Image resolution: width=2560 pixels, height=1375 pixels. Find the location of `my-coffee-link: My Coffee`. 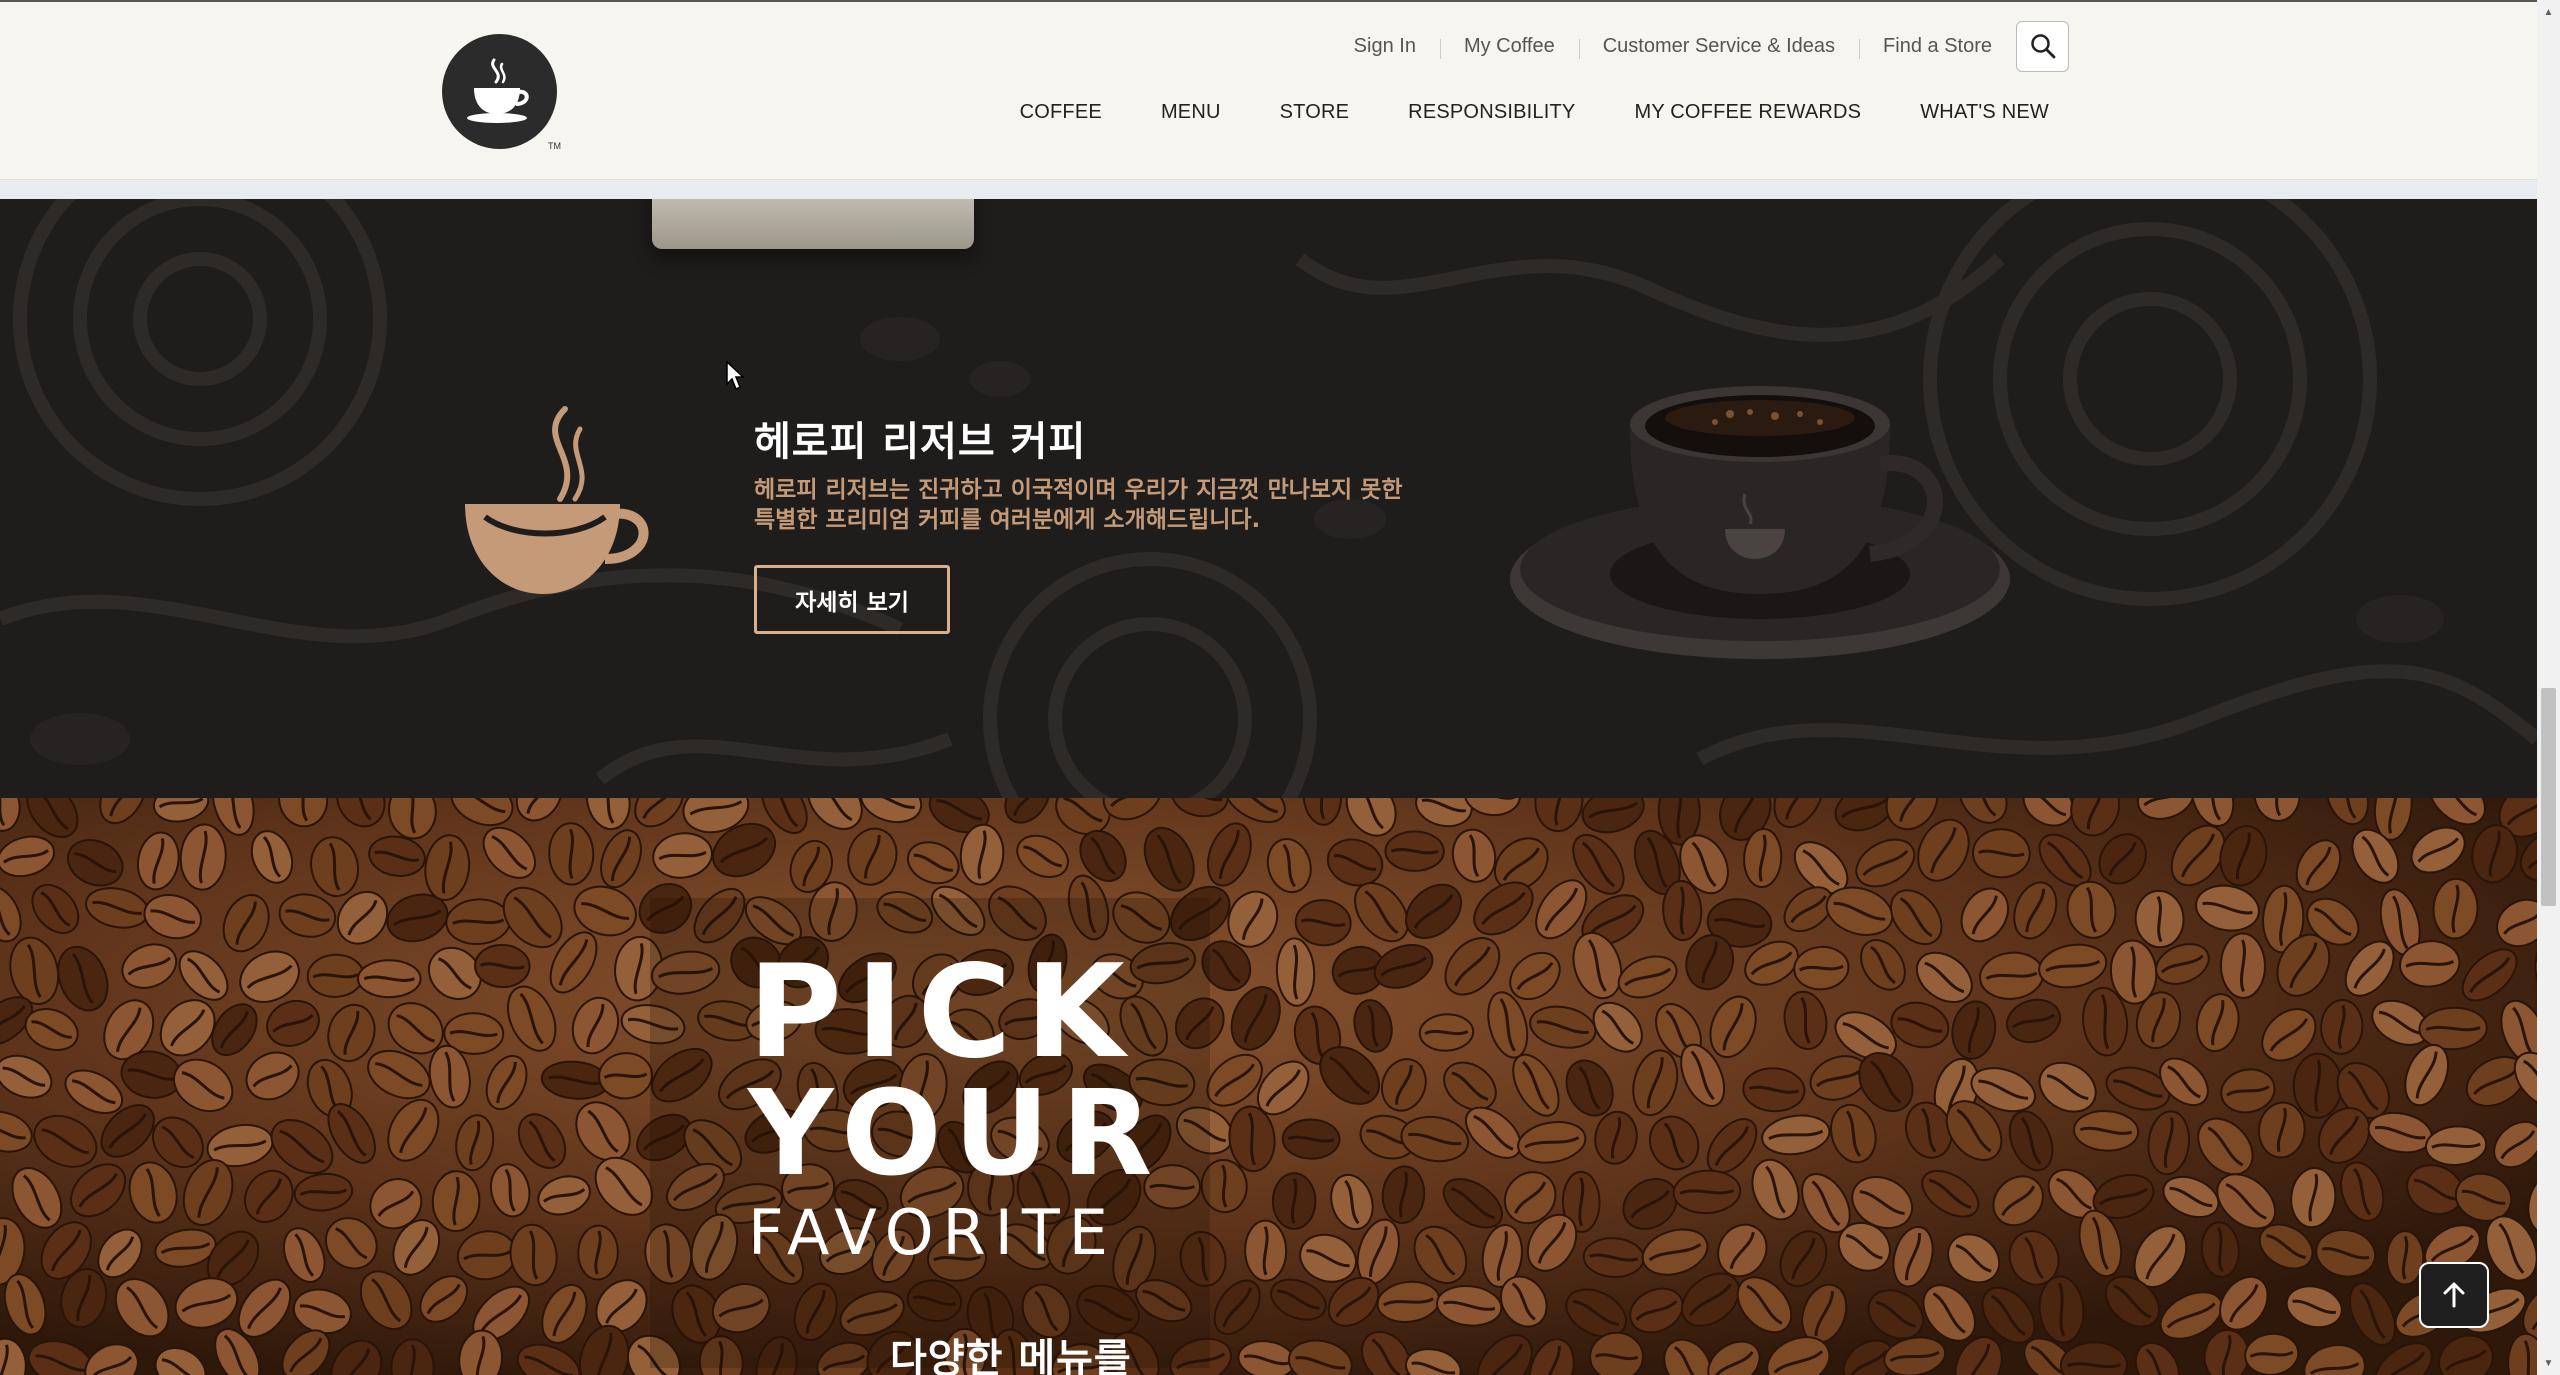

my-coffee-link: My Coffee is located at coordinates (1509, 47).